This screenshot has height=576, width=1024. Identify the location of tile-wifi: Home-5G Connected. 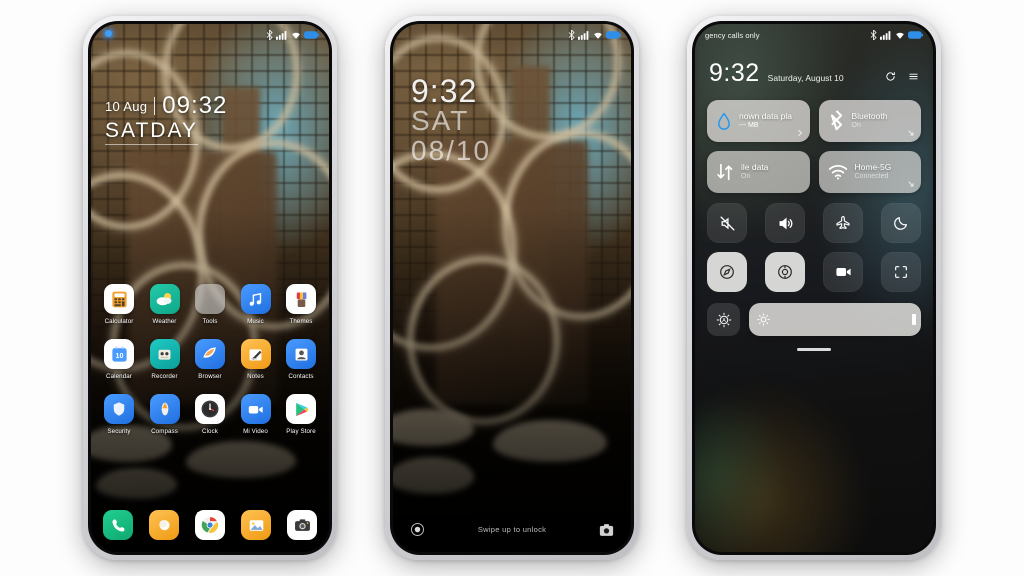
(869, 172).